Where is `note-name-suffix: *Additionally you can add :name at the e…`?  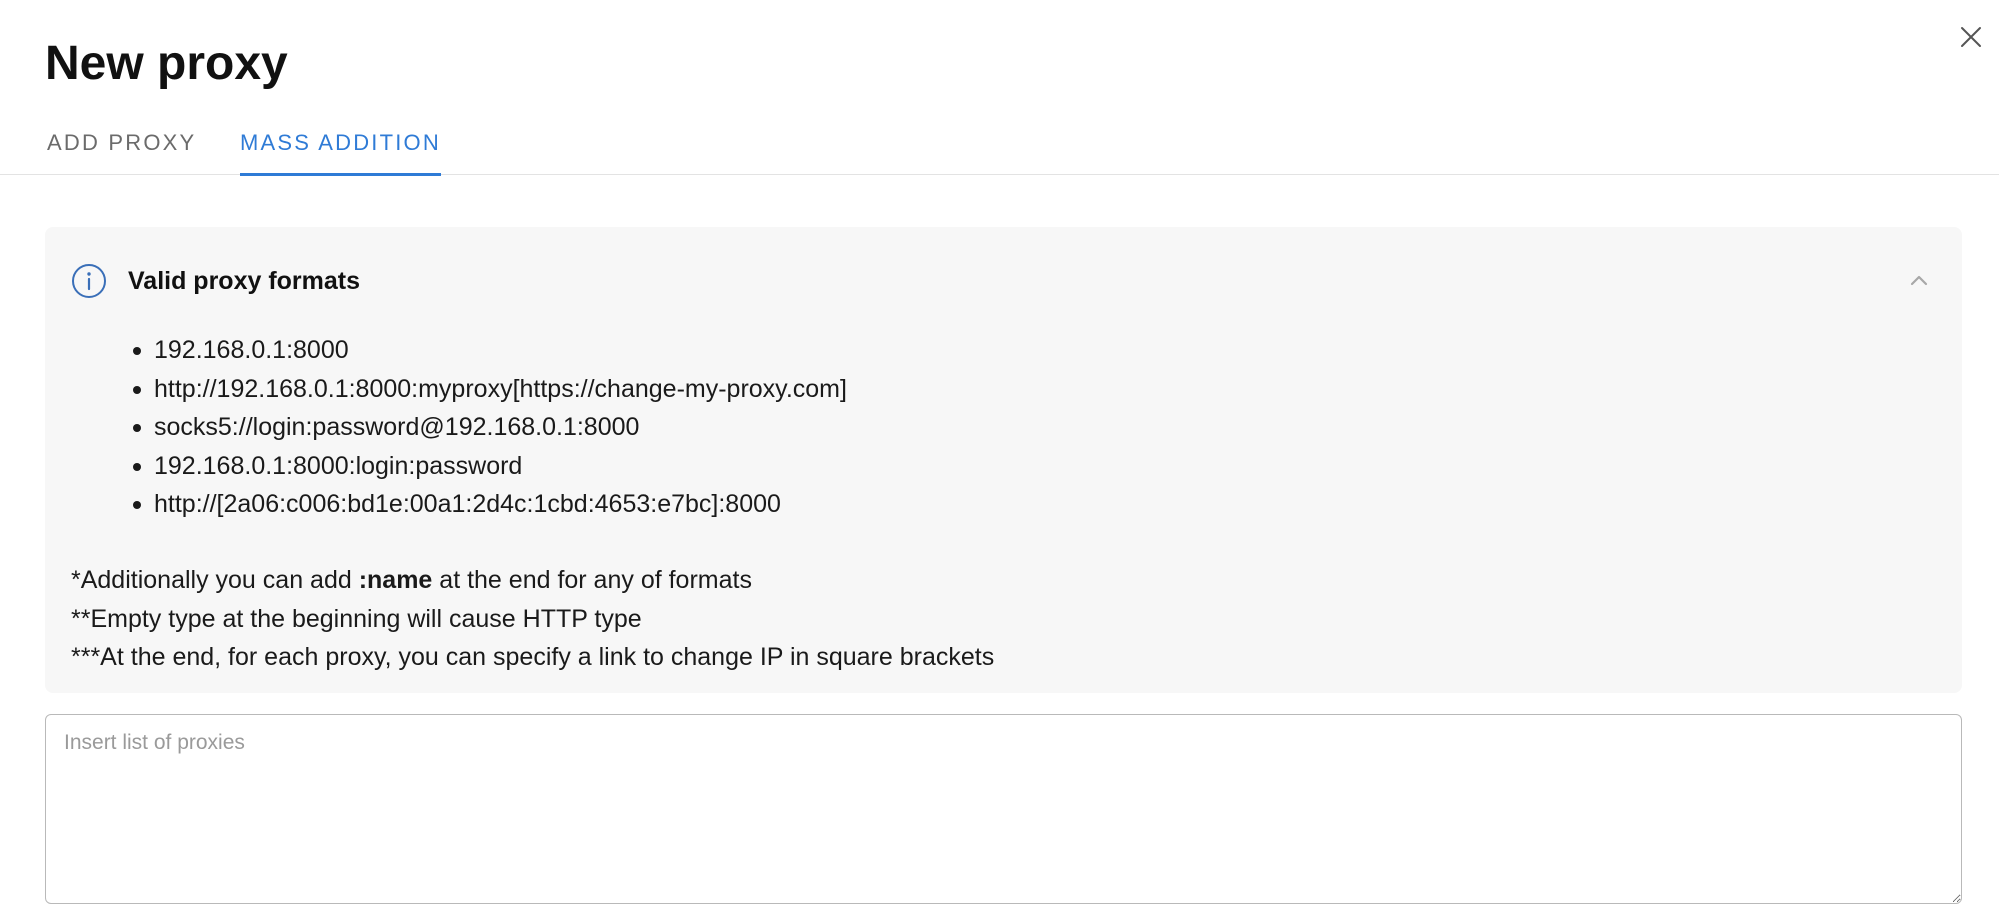
note-name-suffix: *Additionally you can add :name at the e… is located at coordinates (532, 580).